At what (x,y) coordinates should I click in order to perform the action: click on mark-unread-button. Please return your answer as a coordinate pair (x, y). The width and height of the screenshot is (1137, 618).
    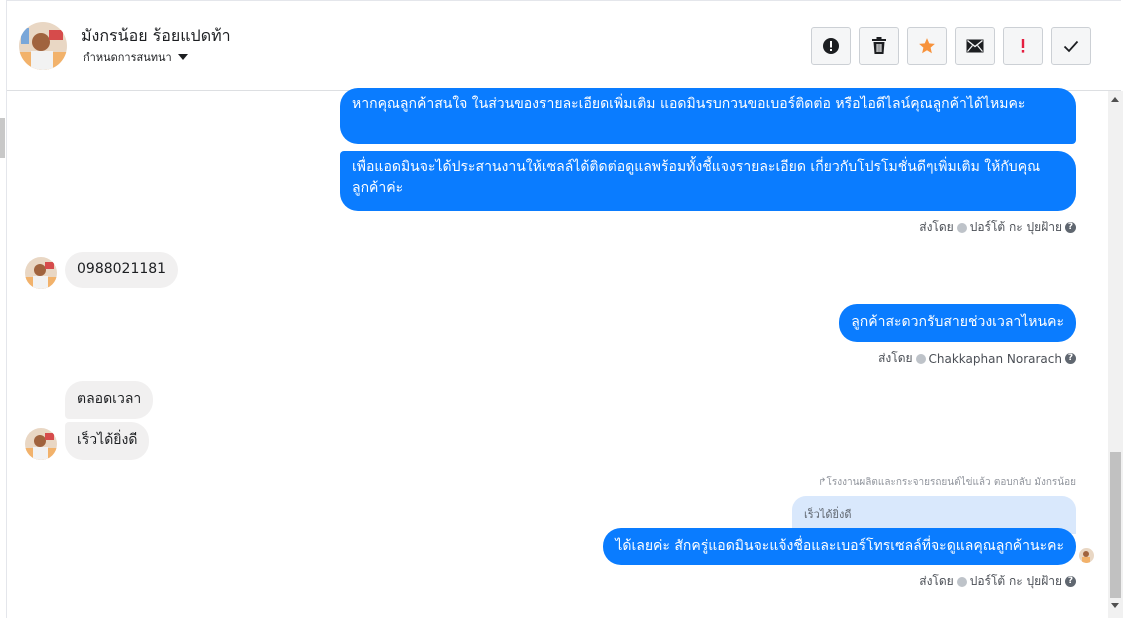
    Looking at the image, I should click on (975, 46).